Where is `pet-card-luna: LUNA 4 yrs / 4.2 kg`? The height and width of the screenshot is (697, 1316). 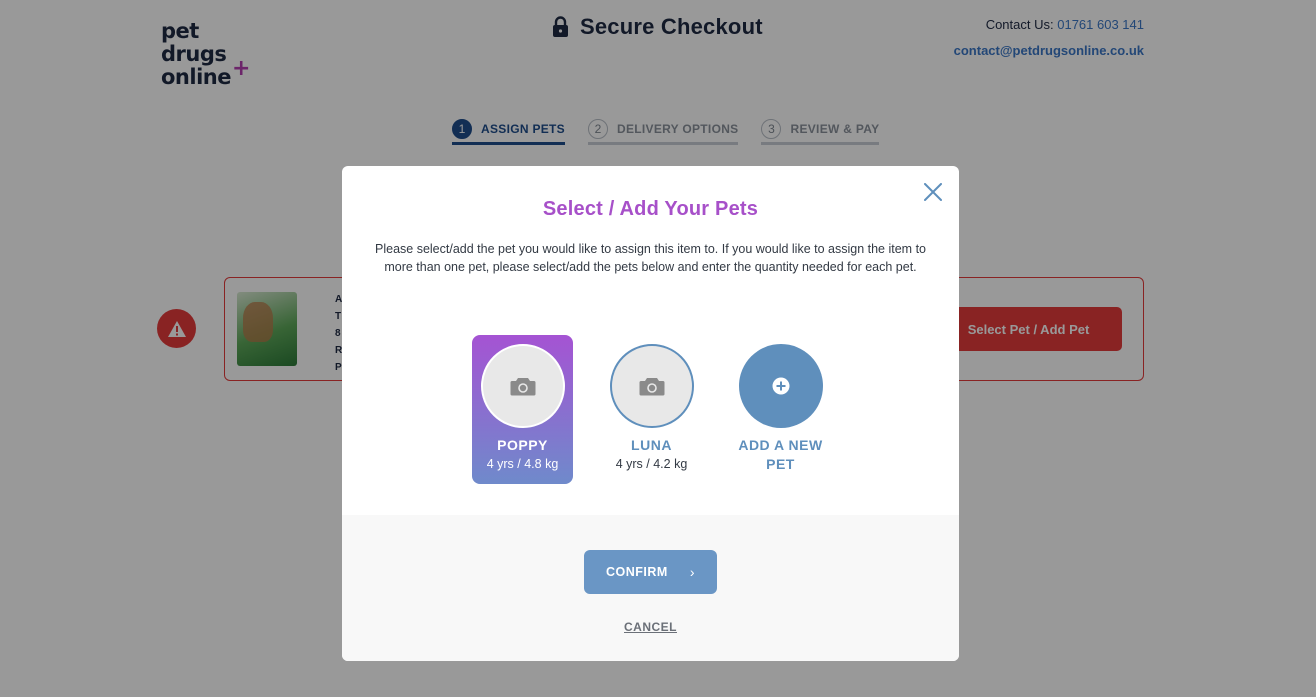
pet-card-luna: LUNA 4 yrs / 4.2 kg is located at coordinates (651, 409).